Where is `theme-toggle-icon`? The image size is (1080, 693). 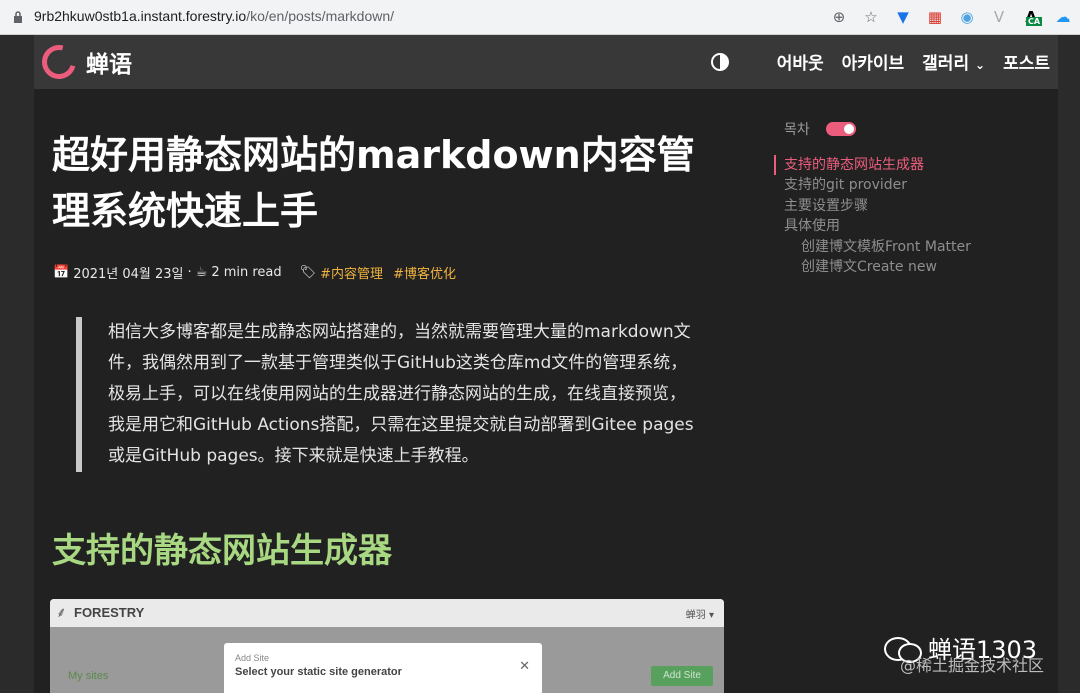
theme-toggle-icon is located at coordinates (720, 62).